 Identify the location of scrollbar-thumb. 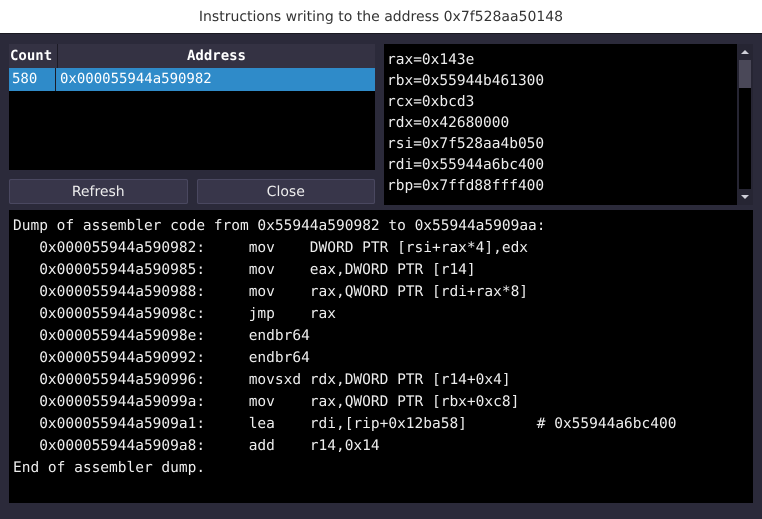
(745, 74).